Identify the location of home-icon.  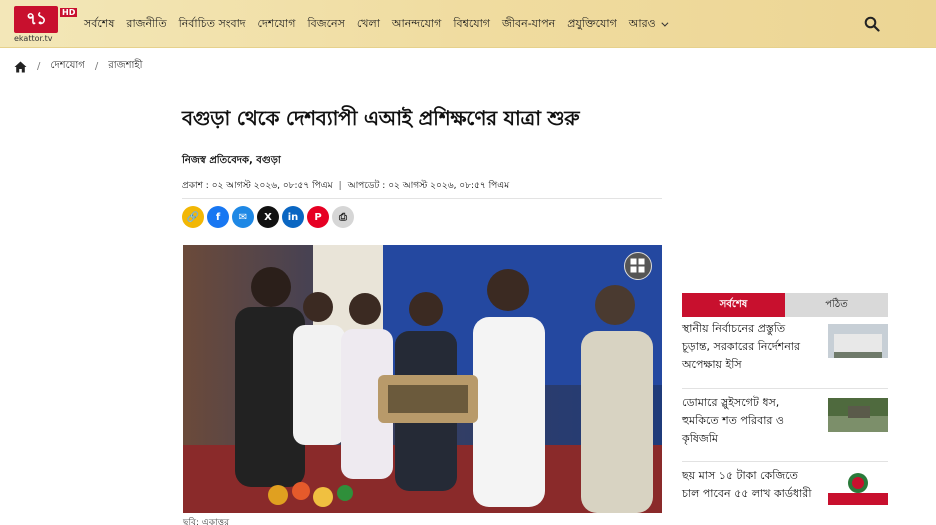
(20, 67).